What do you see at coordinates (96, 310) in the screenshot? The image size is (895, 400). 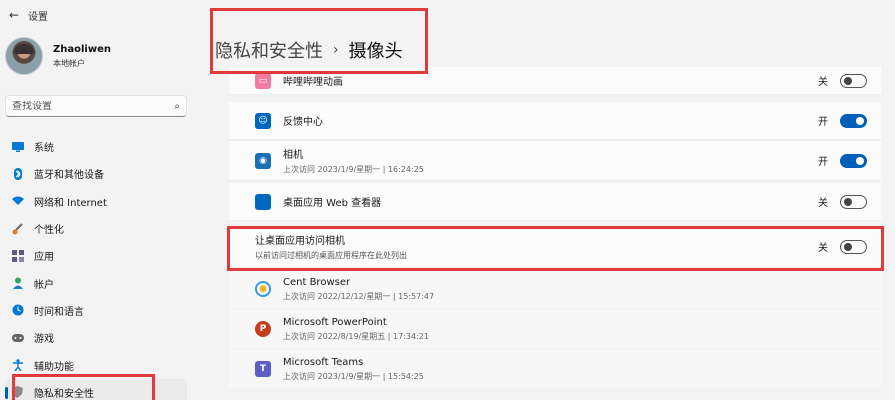 I see `sidebar-item-time-language: 时间和语言` at bounding box center [96, 310].